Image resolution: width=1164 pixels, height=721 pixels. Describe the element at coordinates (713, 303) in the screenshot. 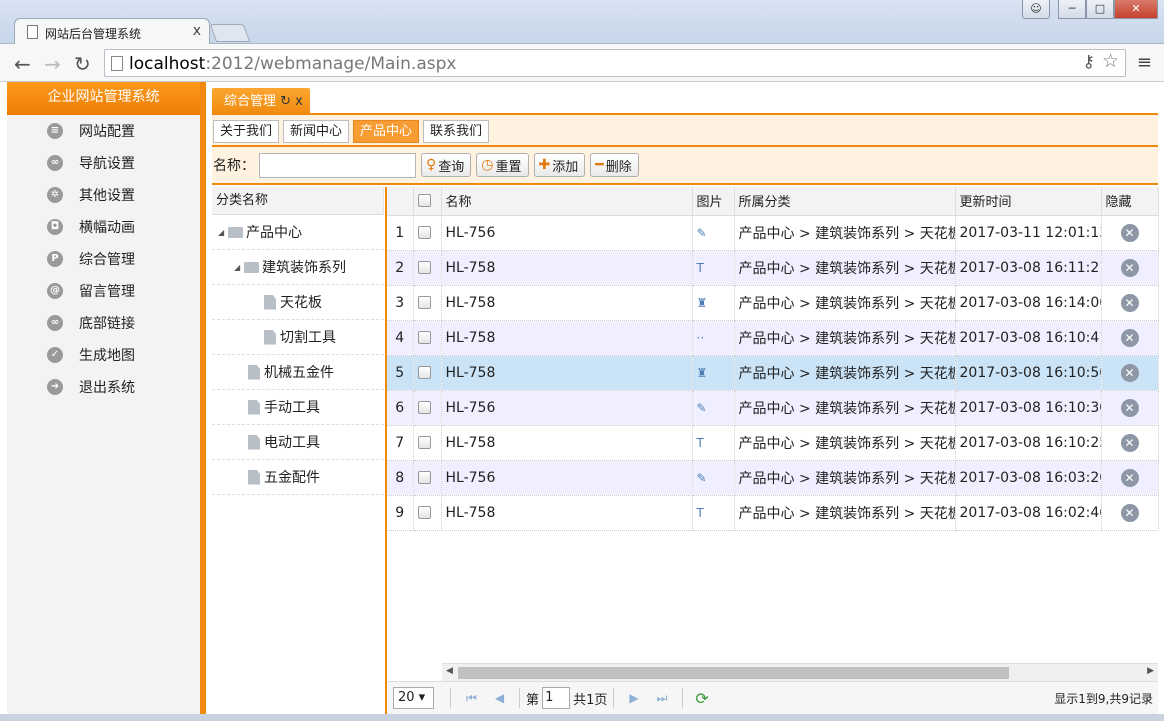

I see `product-image-cell: ♜` at that location.